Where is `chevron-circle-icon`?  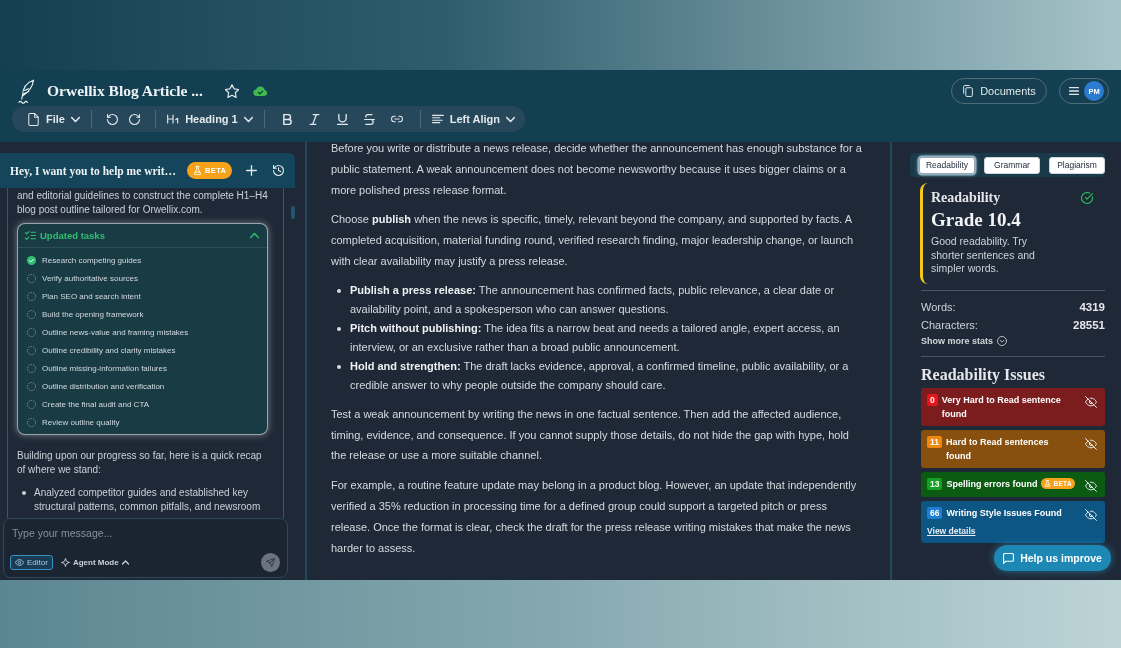
chevron-circle-icon is located at coordinates (1002, 340).